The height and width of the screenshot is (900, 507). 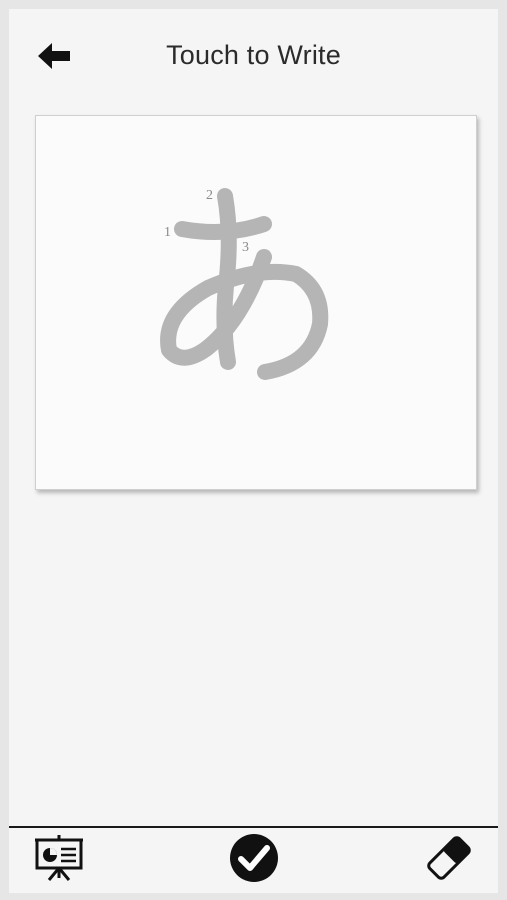 What do you see at coordinates (209, 195) in the screenshot?
I see `stroke-number-2: 2` at bounding box center [209, 195].